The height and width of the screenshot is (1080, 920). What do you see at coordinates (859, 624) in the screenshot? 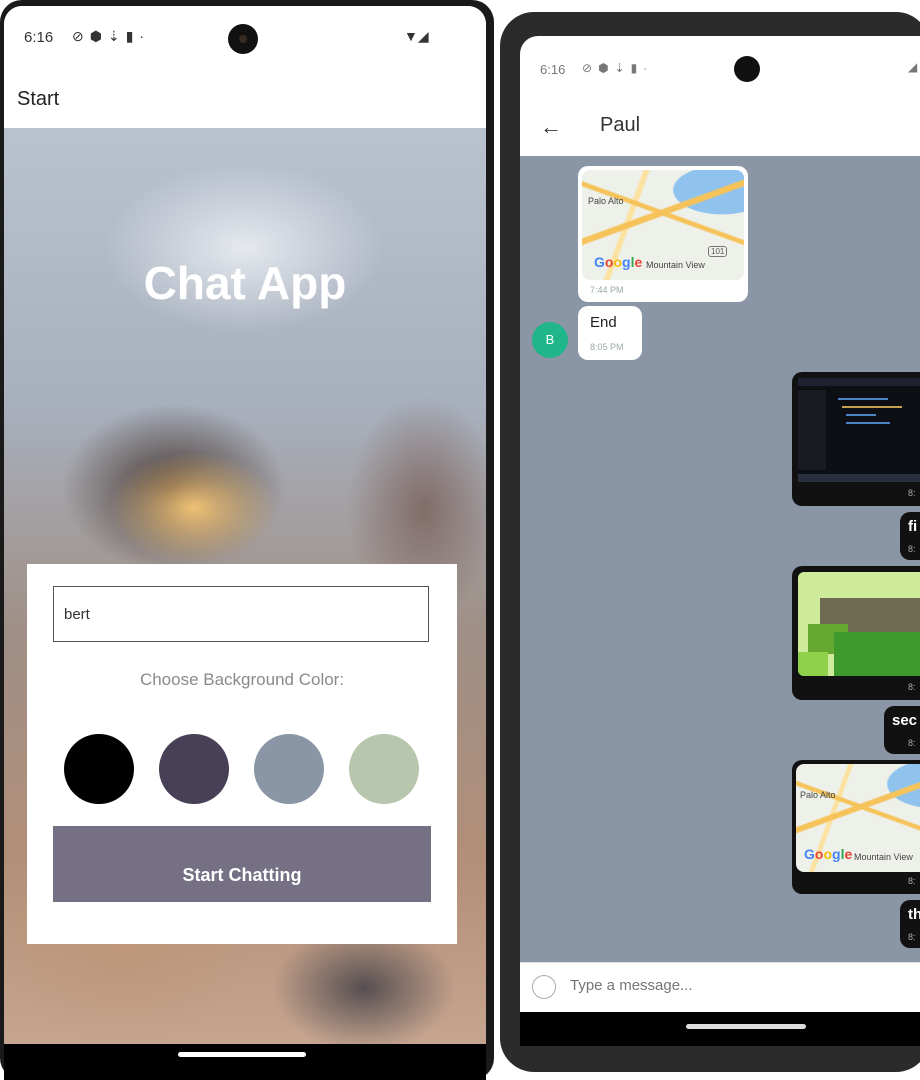
I see `pixel-art-image` at bounding box center [859, 624].